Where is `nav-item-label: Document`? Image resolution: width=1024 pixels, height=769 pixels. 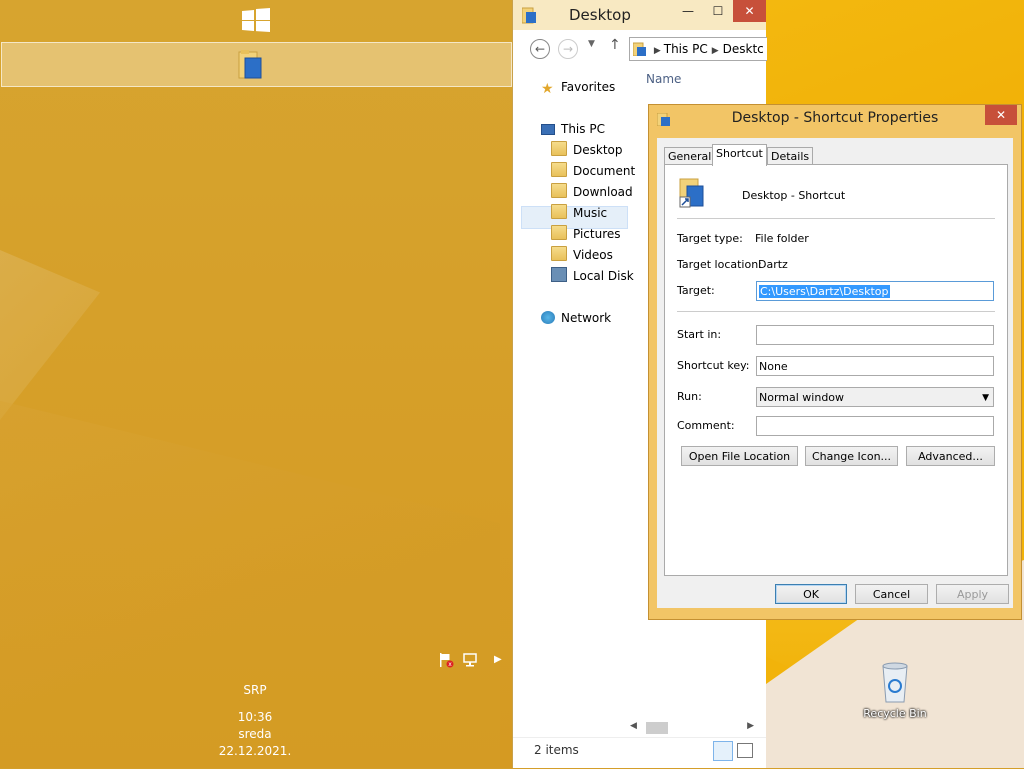 nav-item-label: Document is located at coordinates (604, 171).